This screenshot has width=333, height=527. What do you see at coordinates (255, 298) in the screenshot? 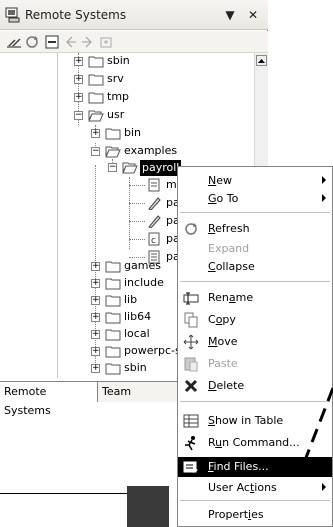
I see `menu-item-rename: Rename` at bounding box center [255, 298].